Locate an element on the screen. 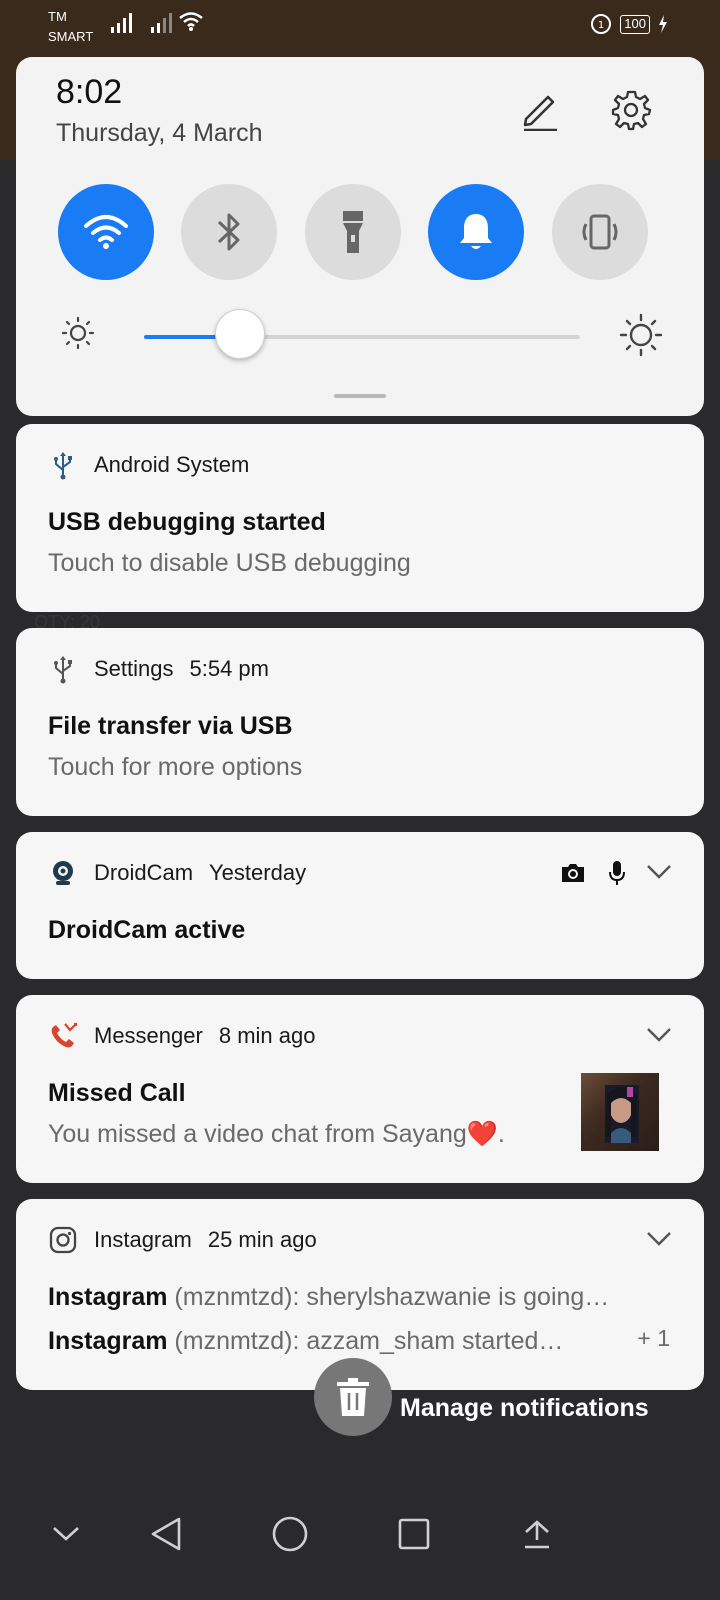 The height and width of the screenshot is (1600, 720). instagram-icon is located at coordinates (63, 1240).